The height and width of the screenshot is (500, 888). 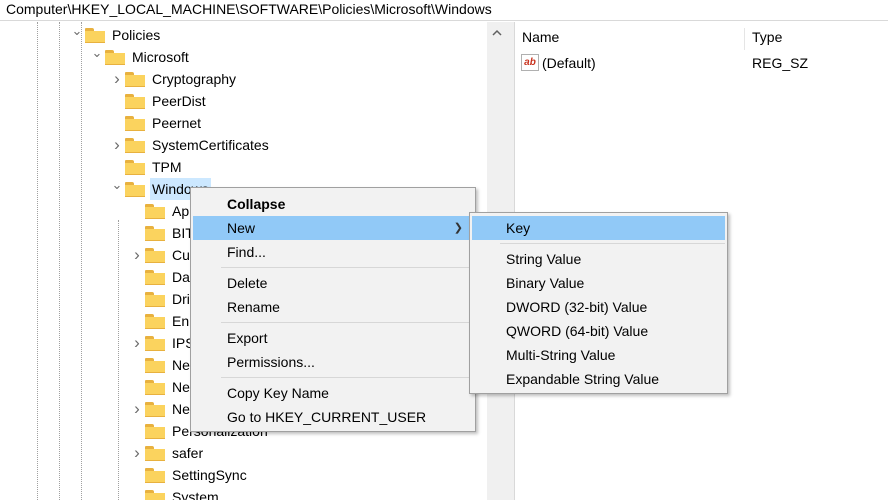 I want to click on submenu-item-dword-value: DWORD (32-bit) Value, so click(x=598, y=307).